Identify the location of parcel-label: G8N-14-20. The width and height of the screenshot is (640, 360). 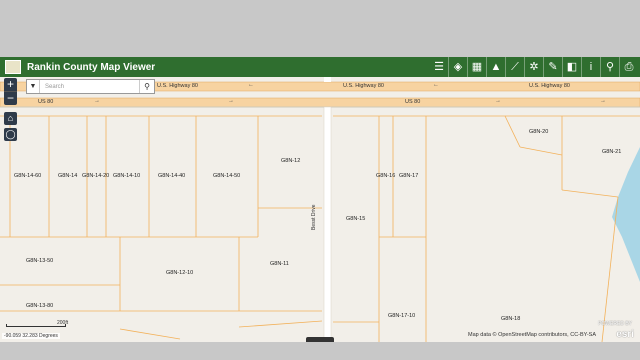
(96, 176).